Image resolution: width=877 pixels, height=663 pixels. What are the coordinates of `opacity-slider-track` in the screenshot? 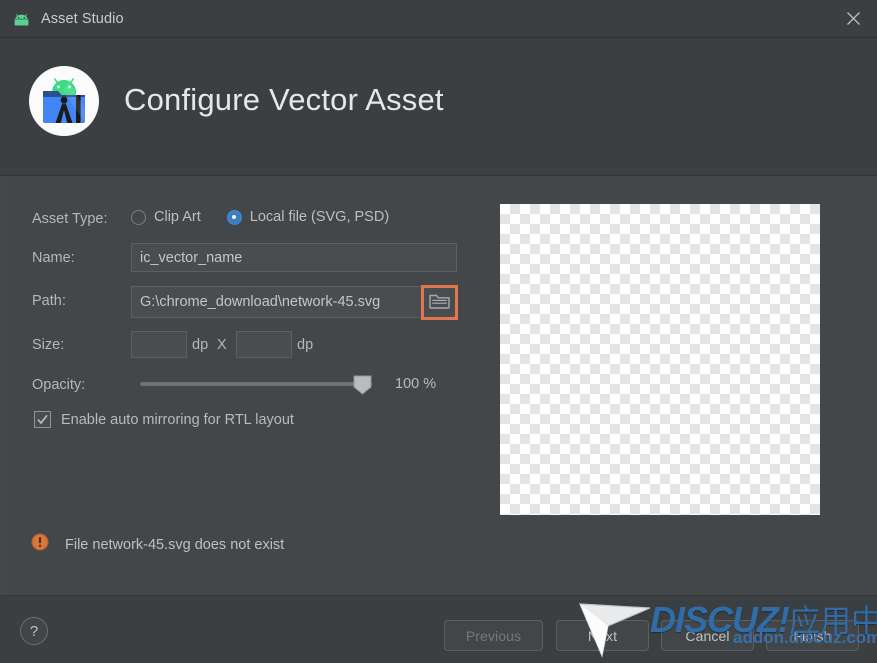 It's located at (256, 384).